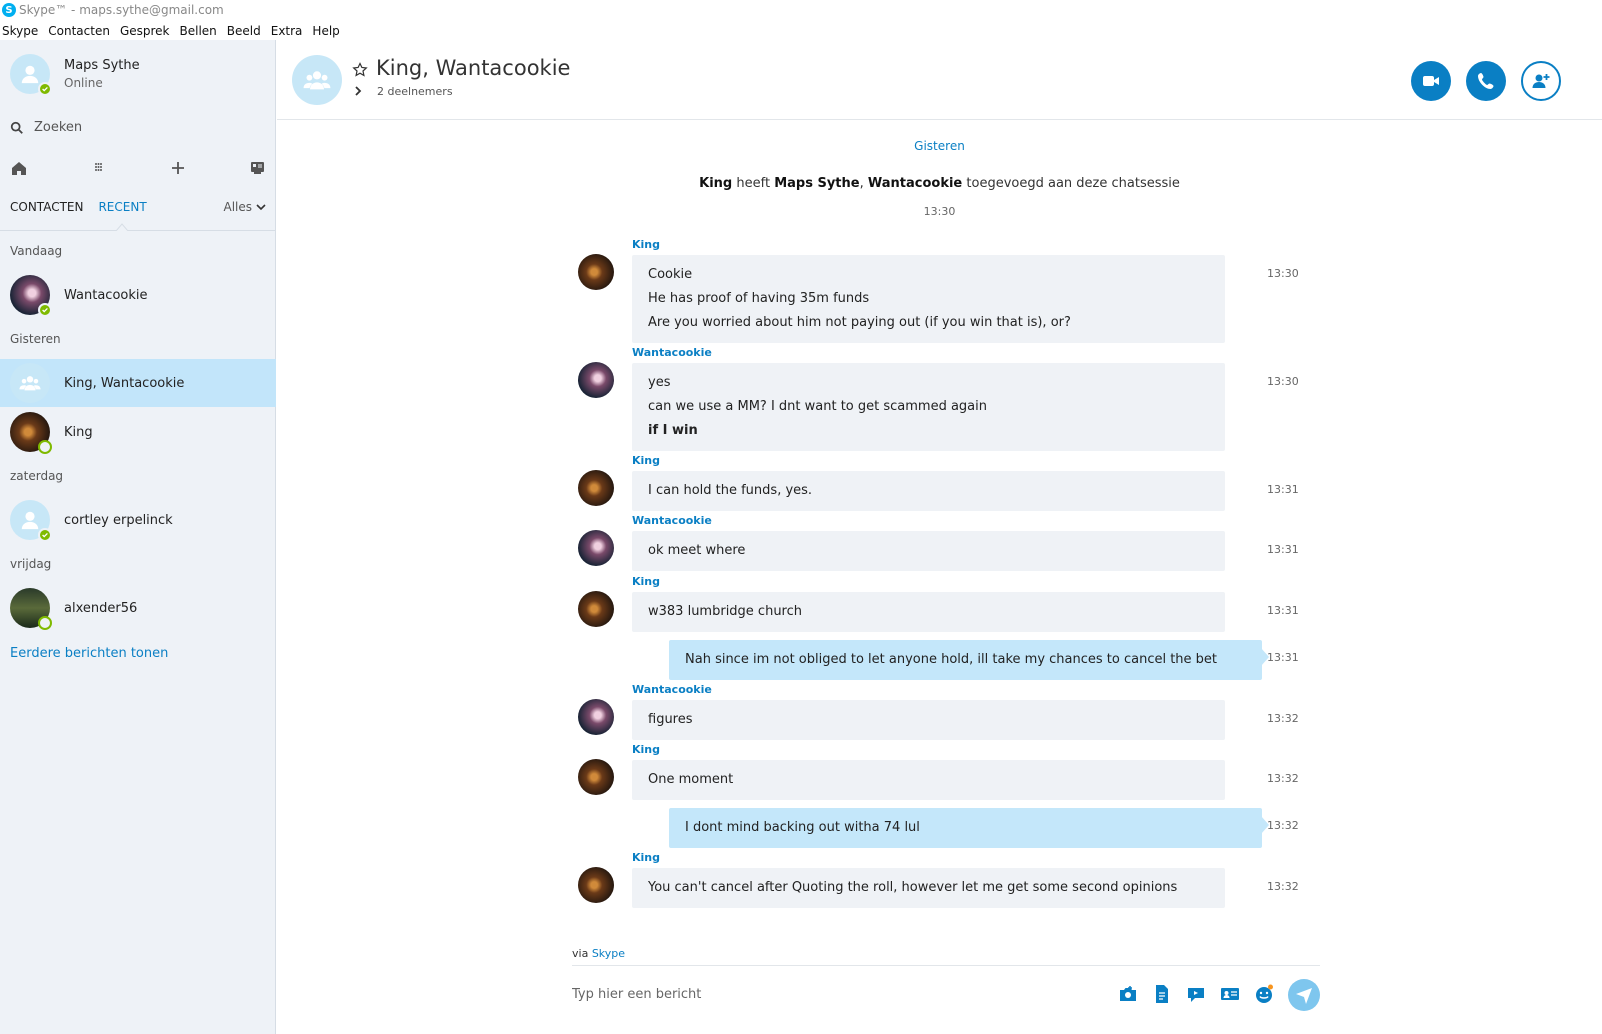 This screenshot has height=1034, width=1602. What do you see at coordinates (673, 430) in the screenshot?
I see `message-line: if I win` at bounding box center [673, 430].